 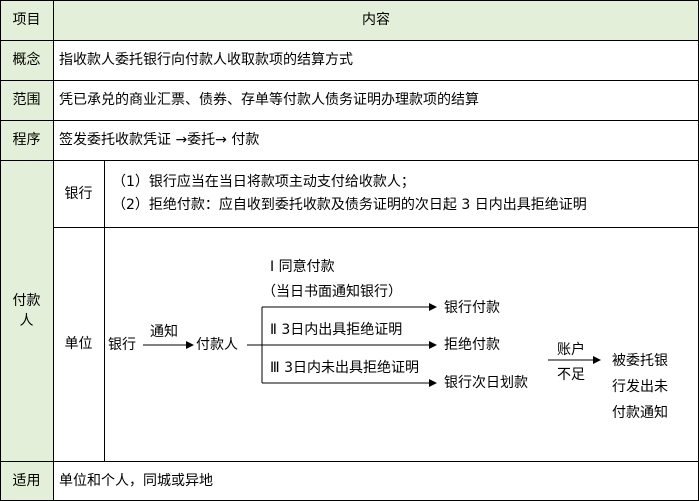 What do you see at coordinates (136, 481) in the screenshot?
I see `applicable-text: 单位和个人，同城或异地` at bounding box center [136, 481].